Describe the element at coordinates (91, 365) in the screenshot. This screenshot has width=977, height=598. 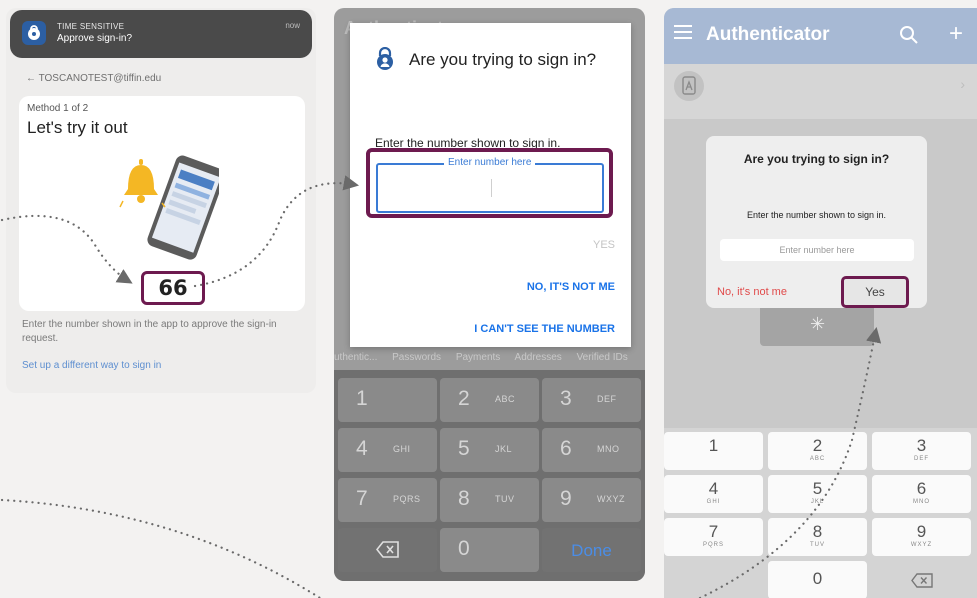
I see `different-method-link: Set up a different way to sign in` at that location.